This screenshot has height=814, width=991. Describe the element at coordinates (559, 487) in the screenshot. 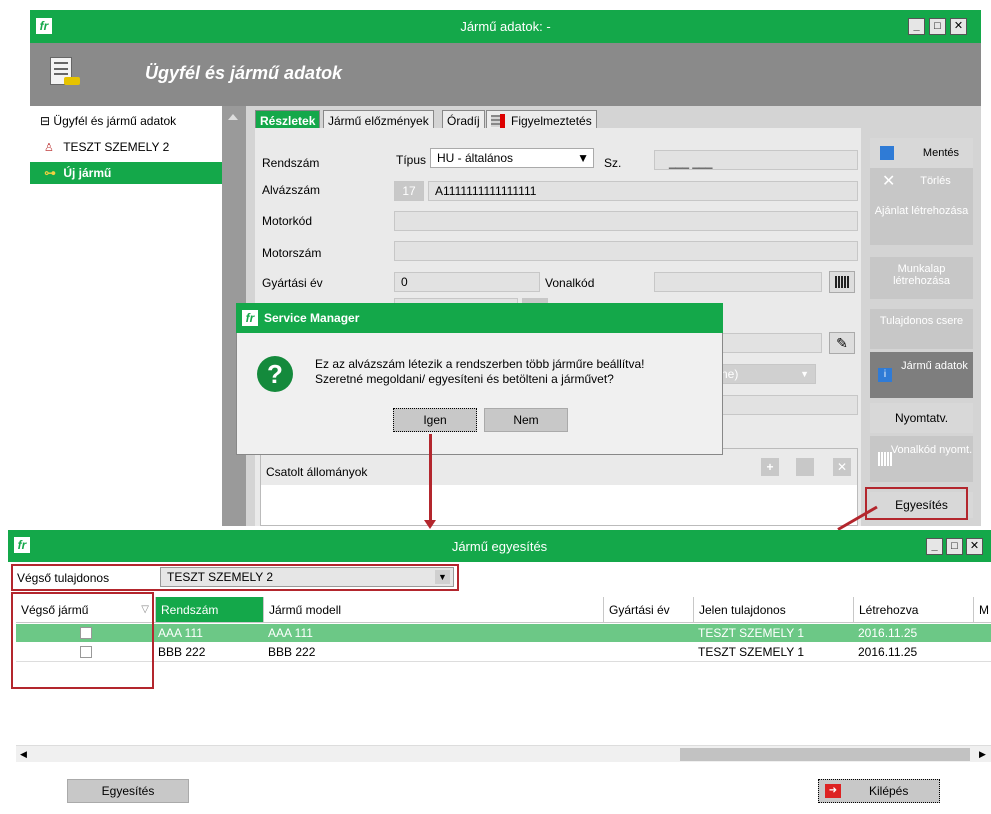

I see `attachments-panel: Csatolt állományok + ✕` at that location.